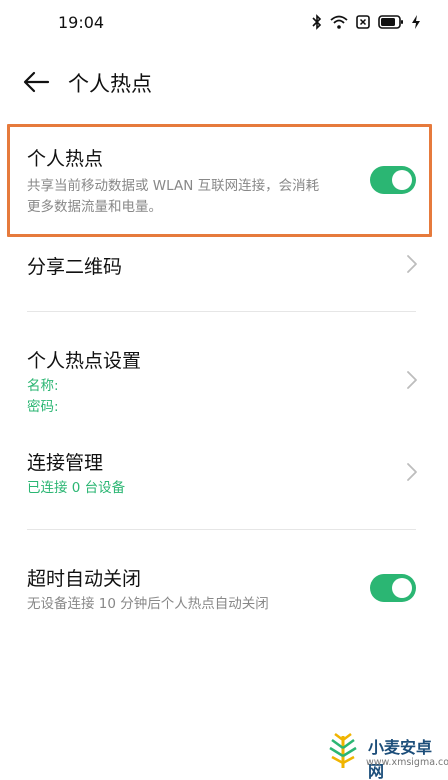 Image resolution: width=448 pixels, height=780 pixels. I want to click on battery-icon, so click(390, 22).